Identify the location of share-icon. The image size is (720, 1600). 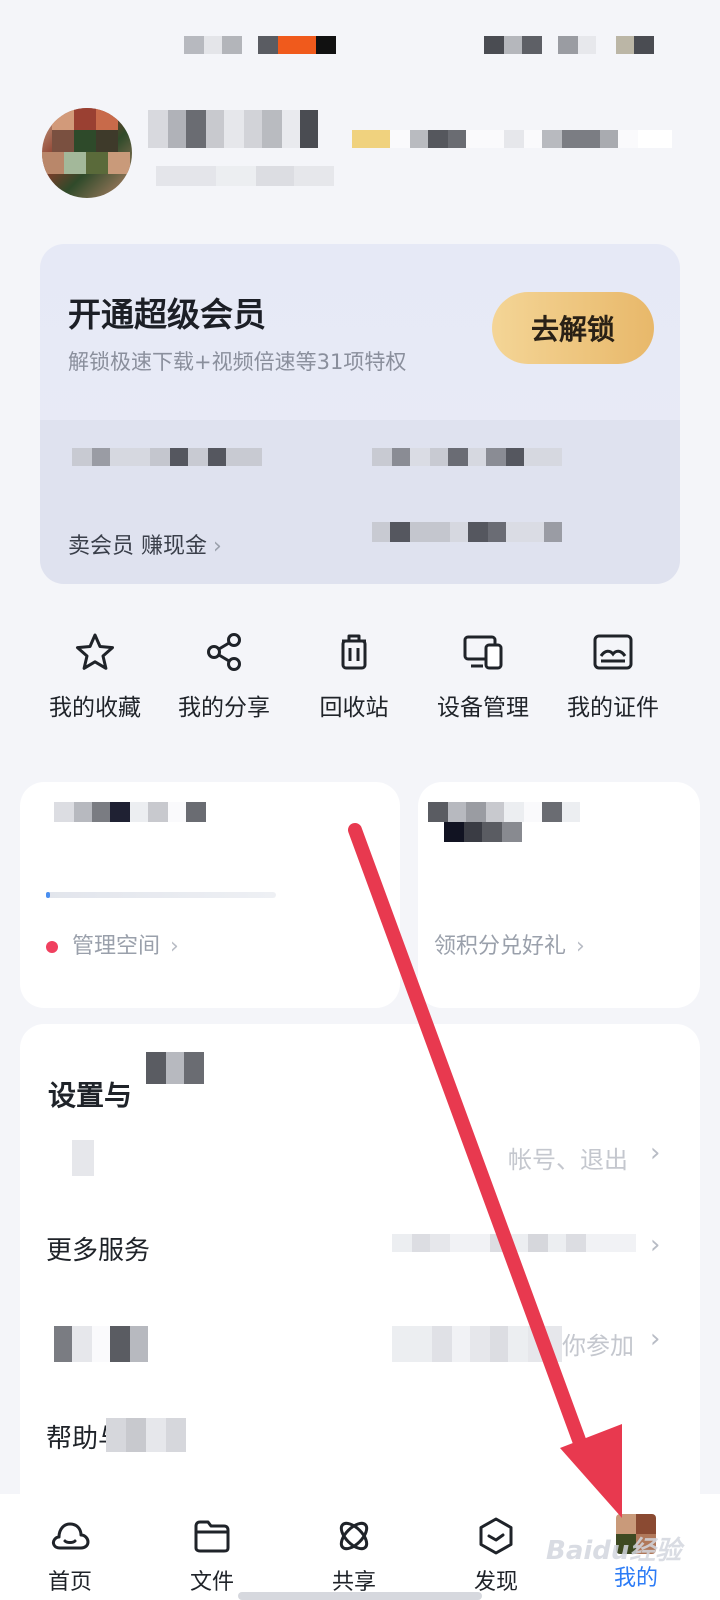
(224, 652).